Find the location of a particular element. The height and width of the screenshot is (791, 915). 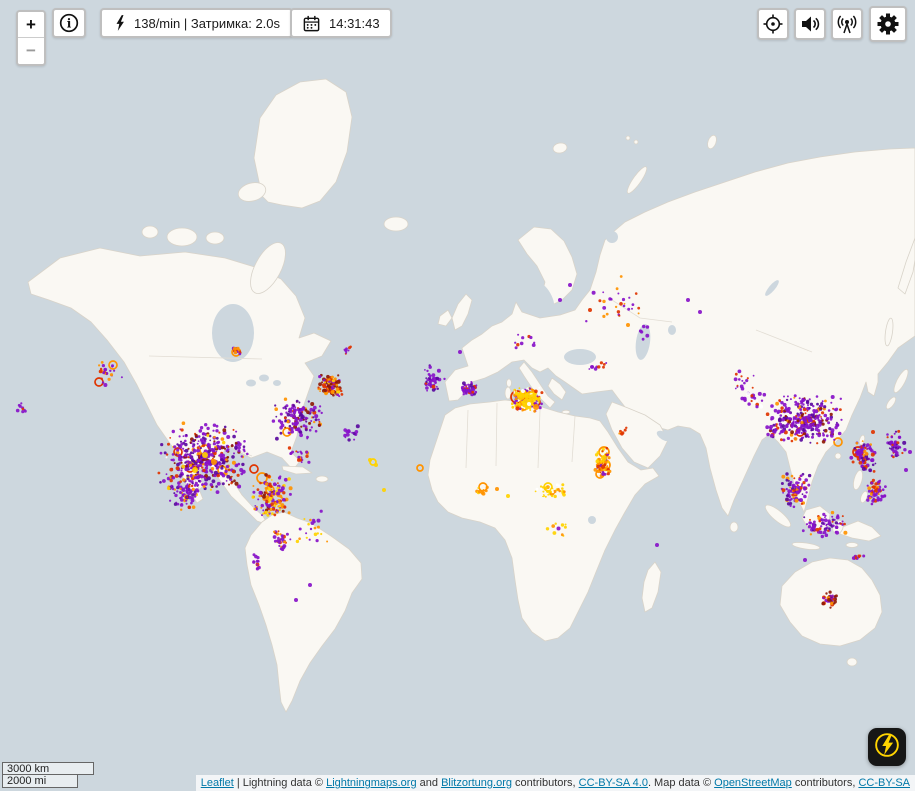

land-japan-kyushu is located at coordinates (891, 403).